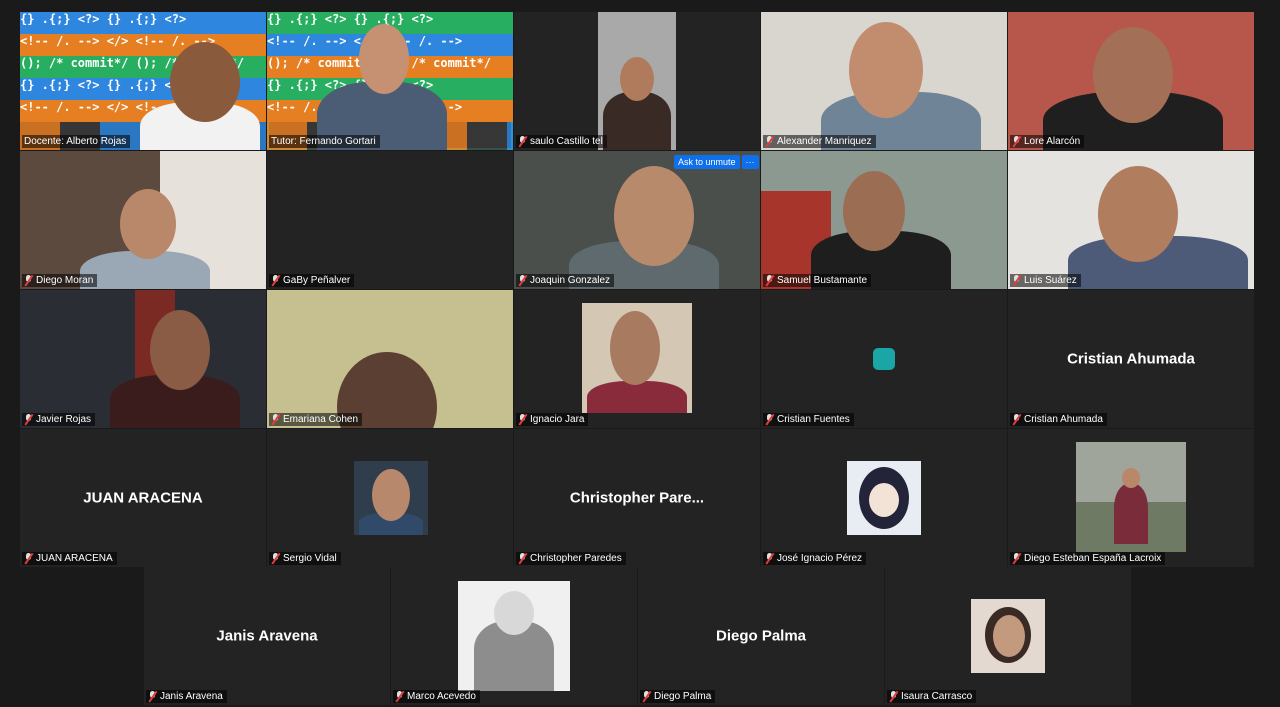  I want to click on video-tile-isaura: Isaura Carrasco, so click(1008, 636).